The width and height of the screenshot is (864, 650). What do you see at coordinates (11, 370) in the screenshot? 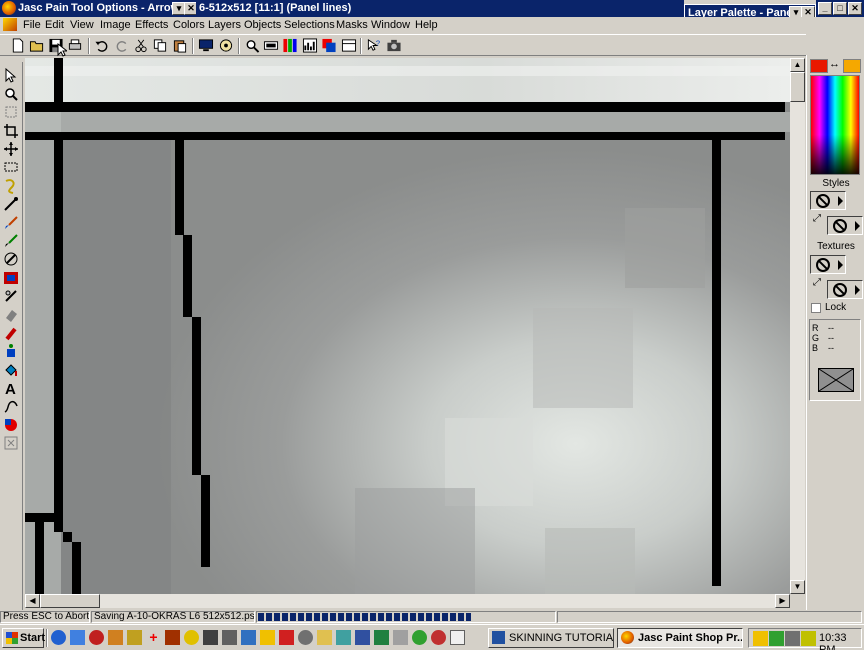
I see `flood-fill-tool-icon` at bounding box center [11, 370].